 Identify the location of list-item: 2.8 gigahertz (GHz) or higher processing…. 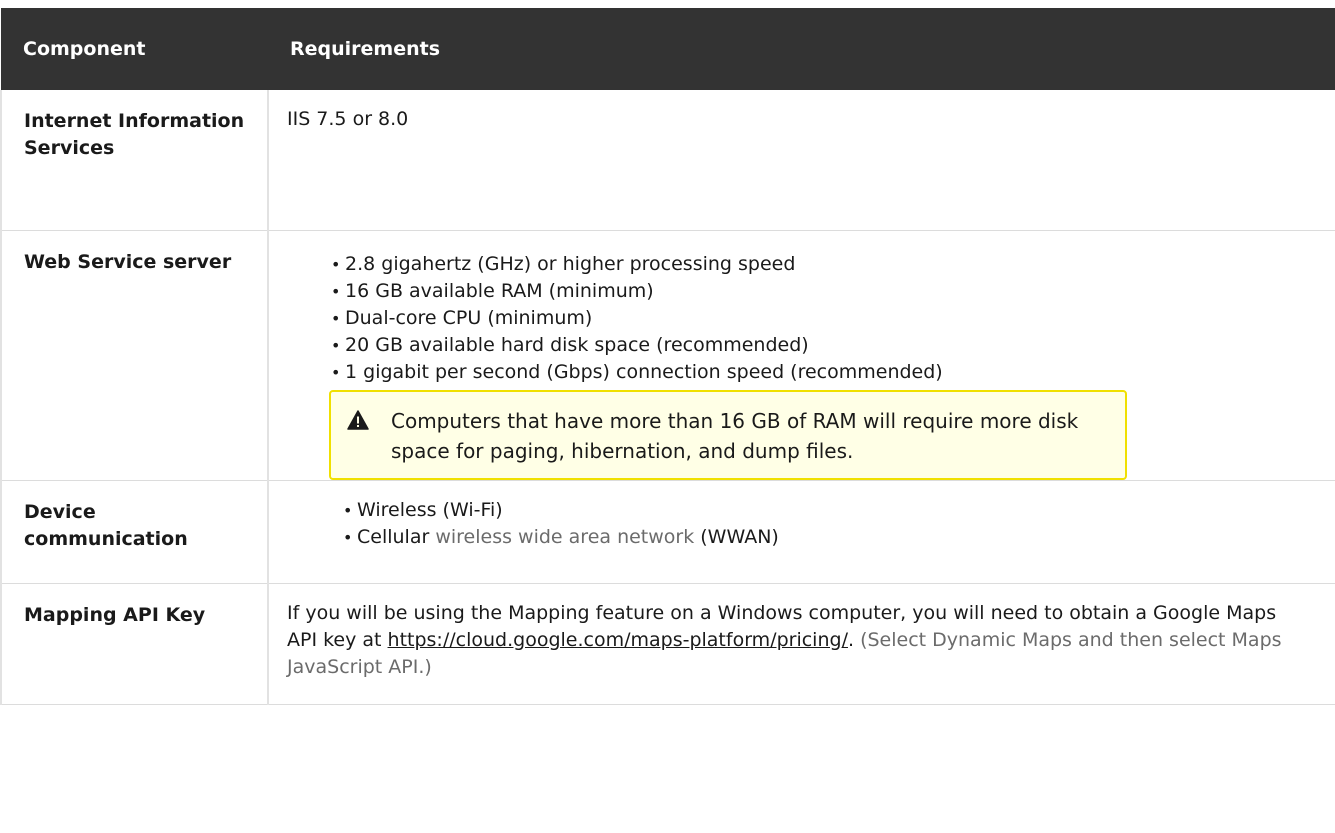
(832, 264).